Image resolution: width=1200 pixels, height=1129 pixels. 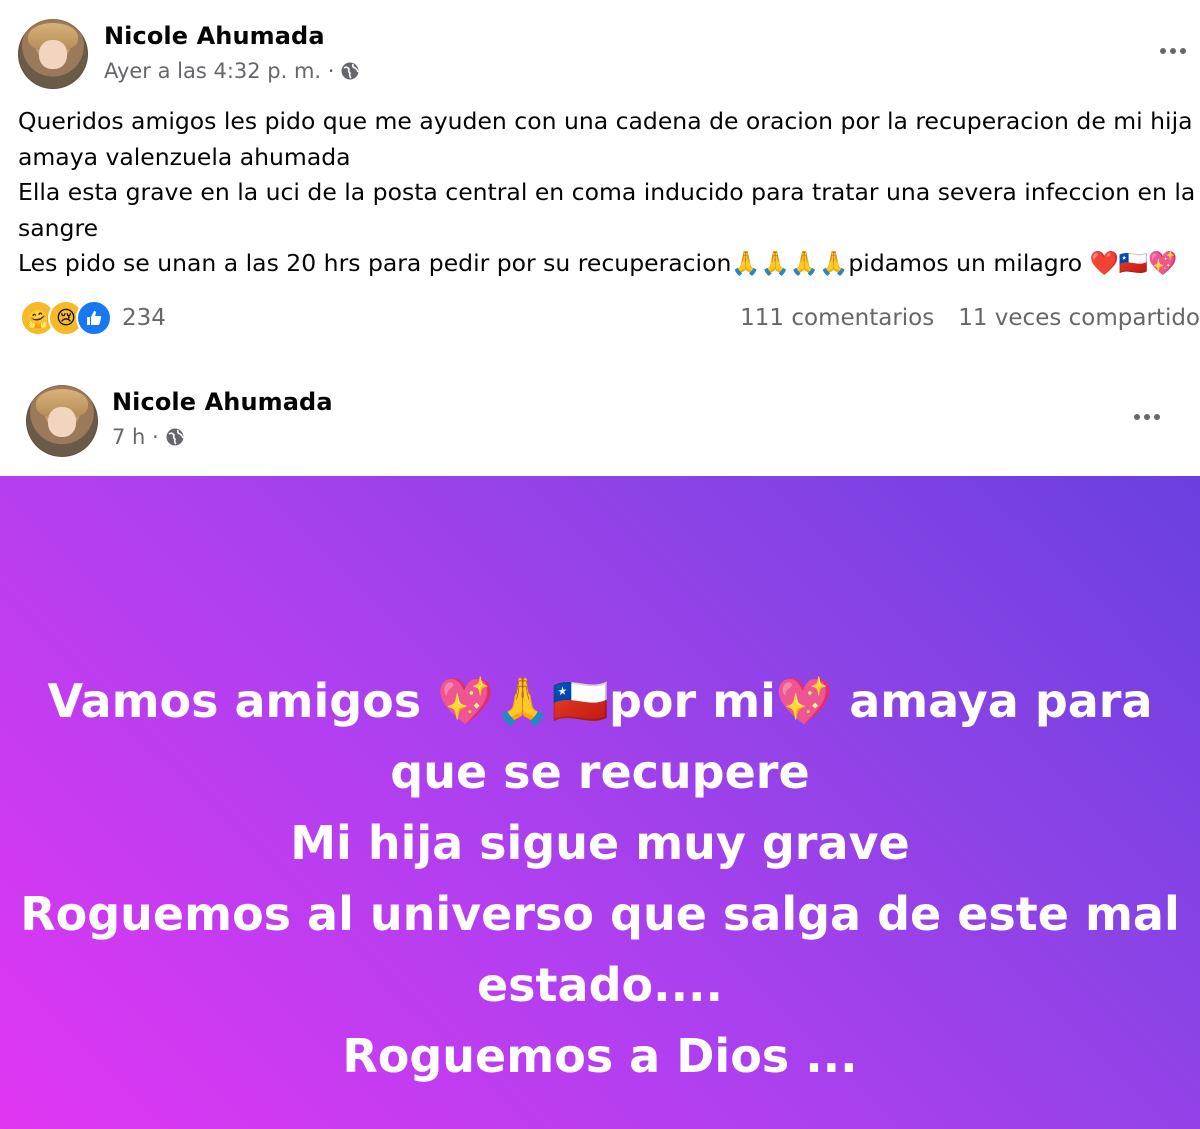 I want to click on like-icon, so click(x=94, y=318).